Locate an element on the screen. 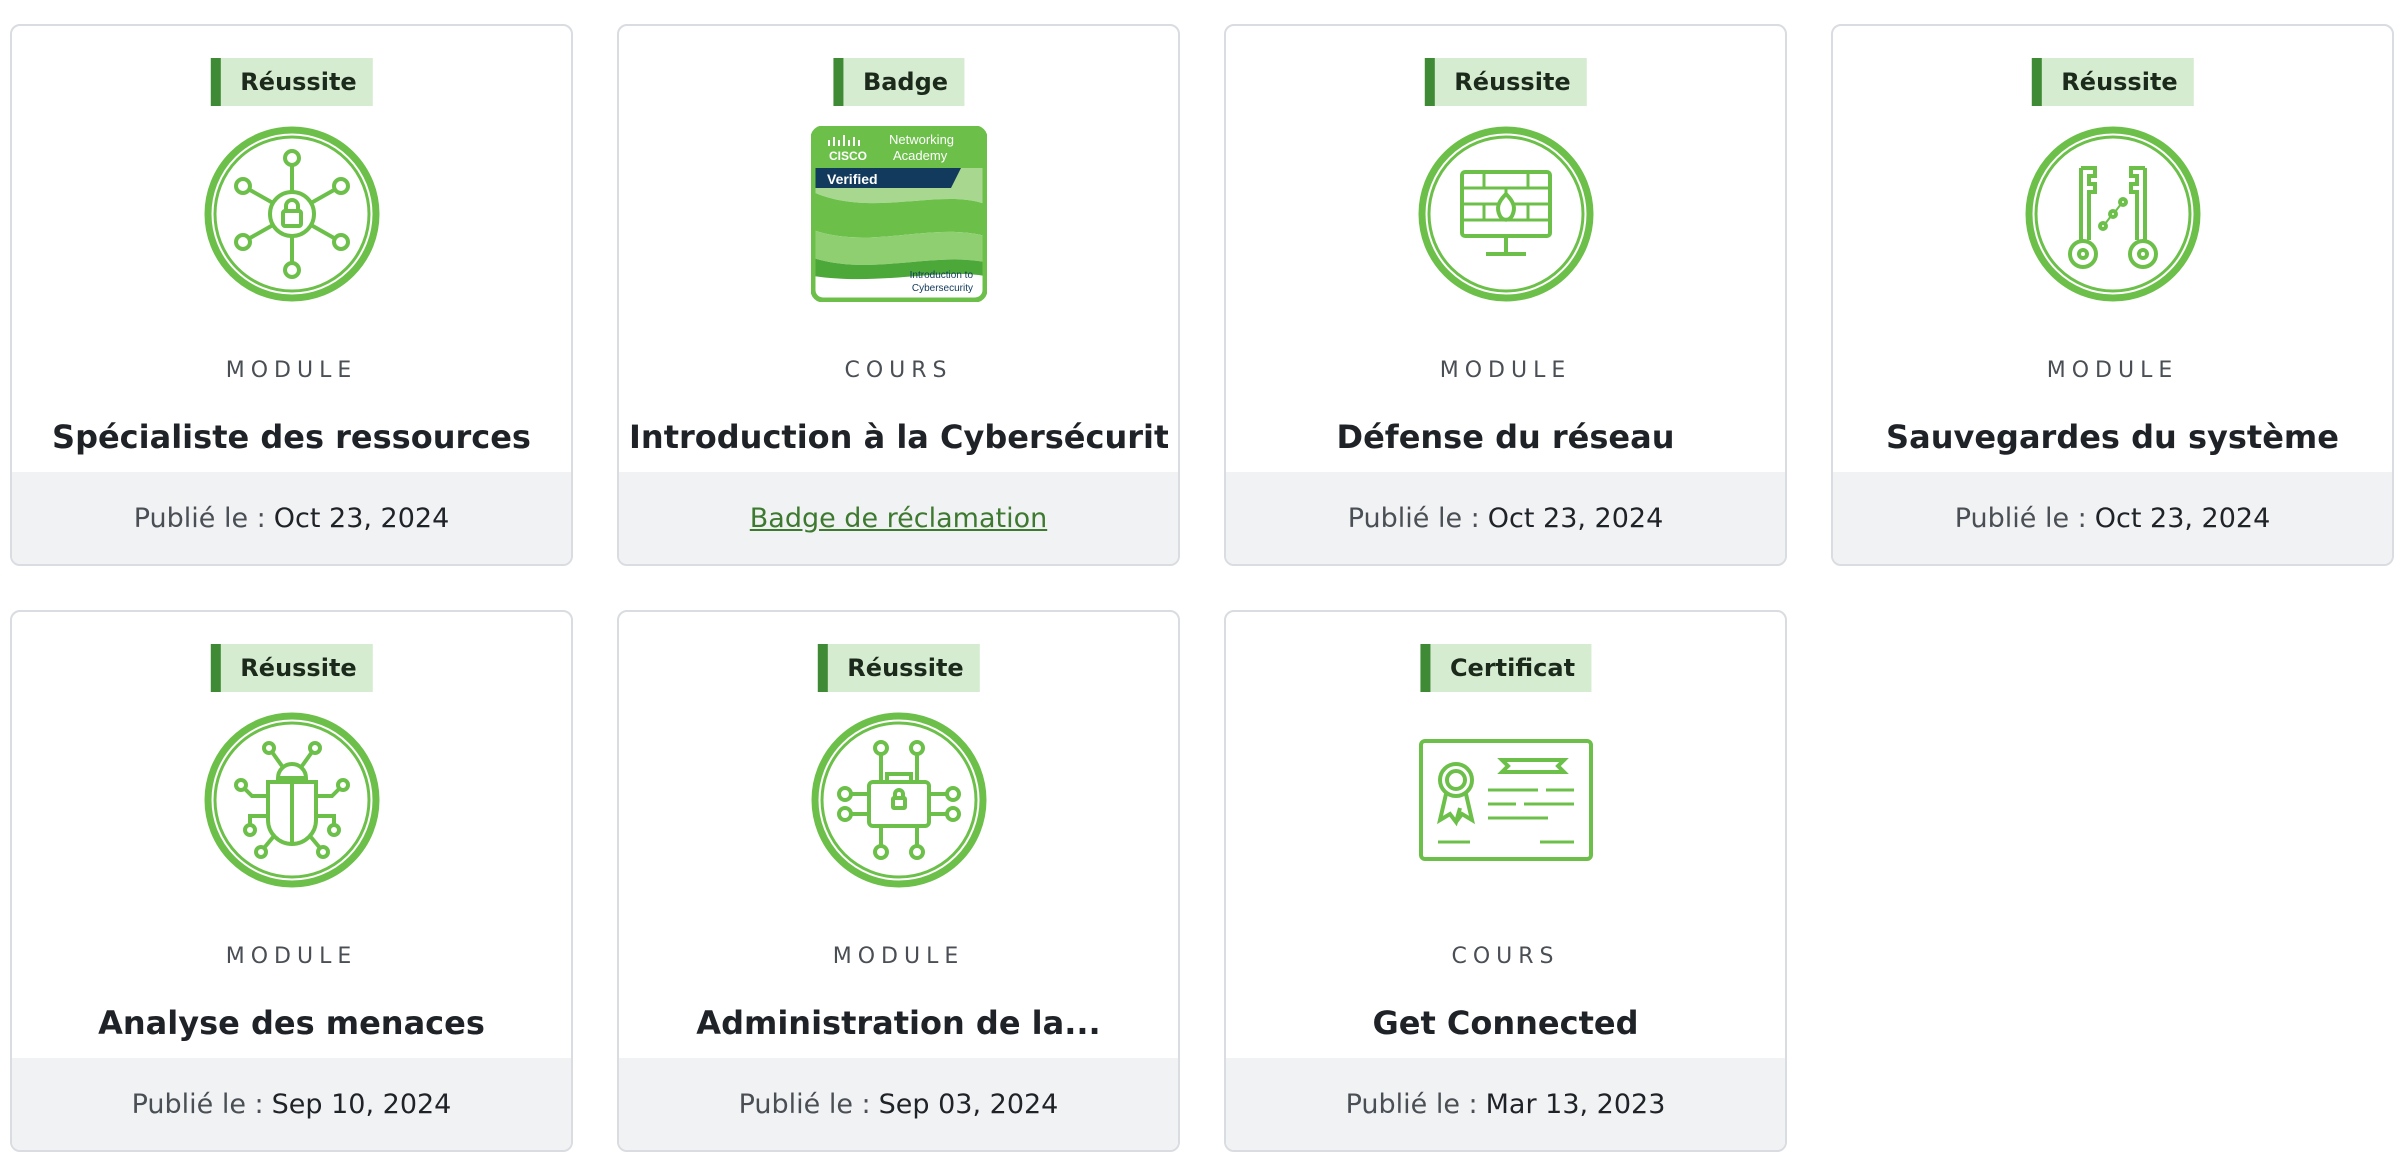 The height and width of the screenshot is (1166, 2404). card-title: Get Connected is located at coordinates (1505, 1023).